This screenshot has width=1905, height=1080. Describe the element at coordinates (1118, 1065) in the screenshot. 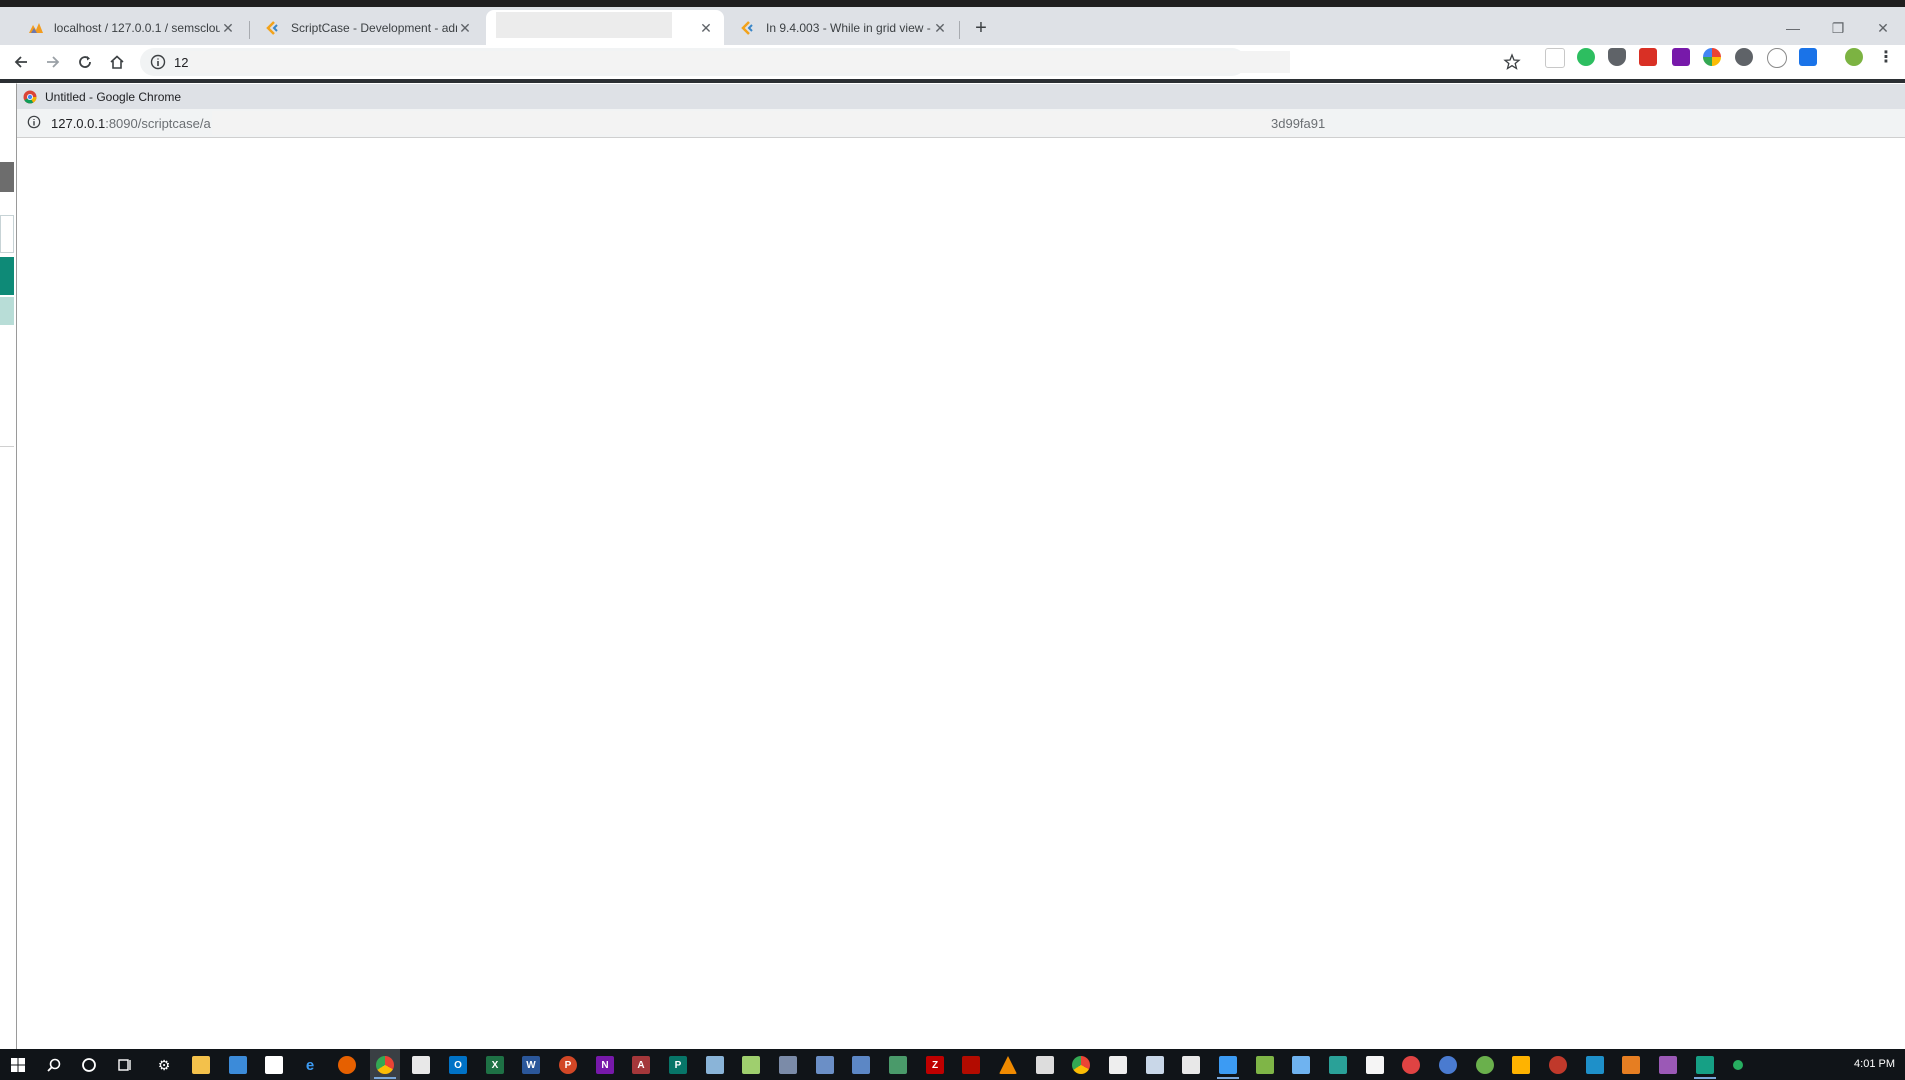

I see `calculator-icon` at that location.